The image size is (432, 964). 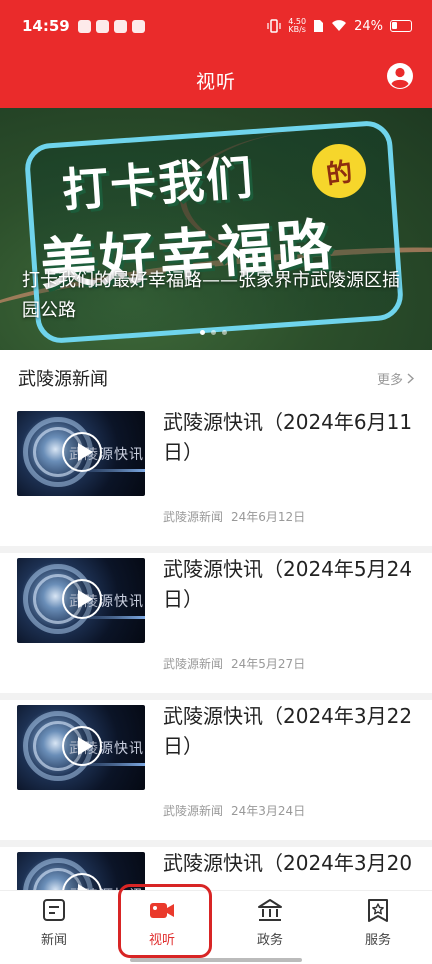 I want to click on user-avatar-icon, so click(x=400, y=76).